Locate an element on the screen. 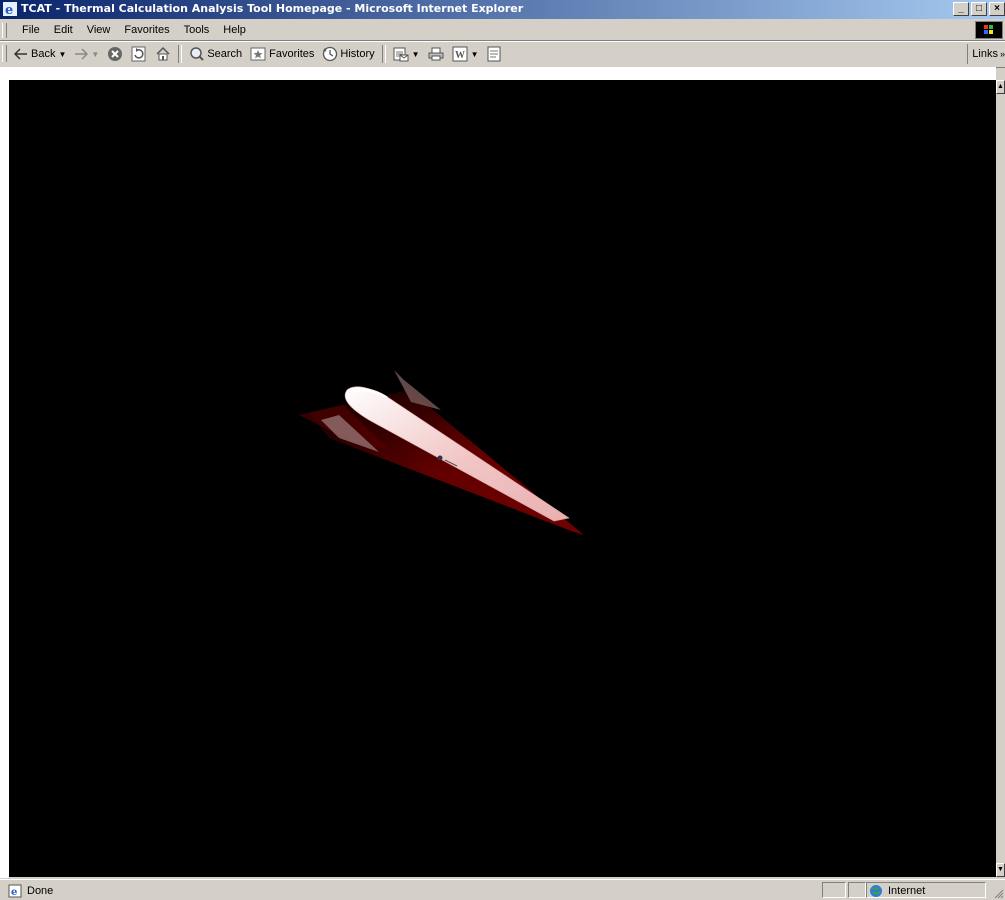 The image size is (1005, 900). links-label: Links is located at coordinates (985, 54).